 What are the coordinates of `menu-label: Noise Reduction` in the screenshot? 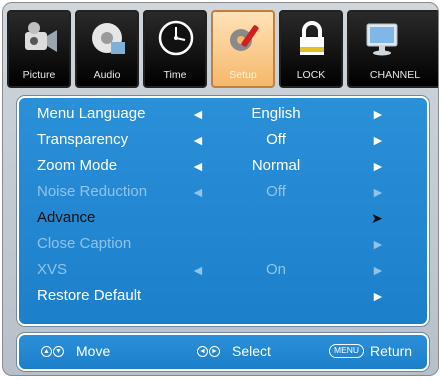 It's located at (92, 191).